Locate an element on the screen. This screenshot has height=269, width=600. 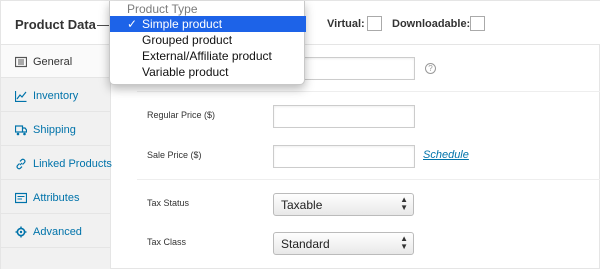
option-variable-product: Variable product is located at coordinates (208, 72).